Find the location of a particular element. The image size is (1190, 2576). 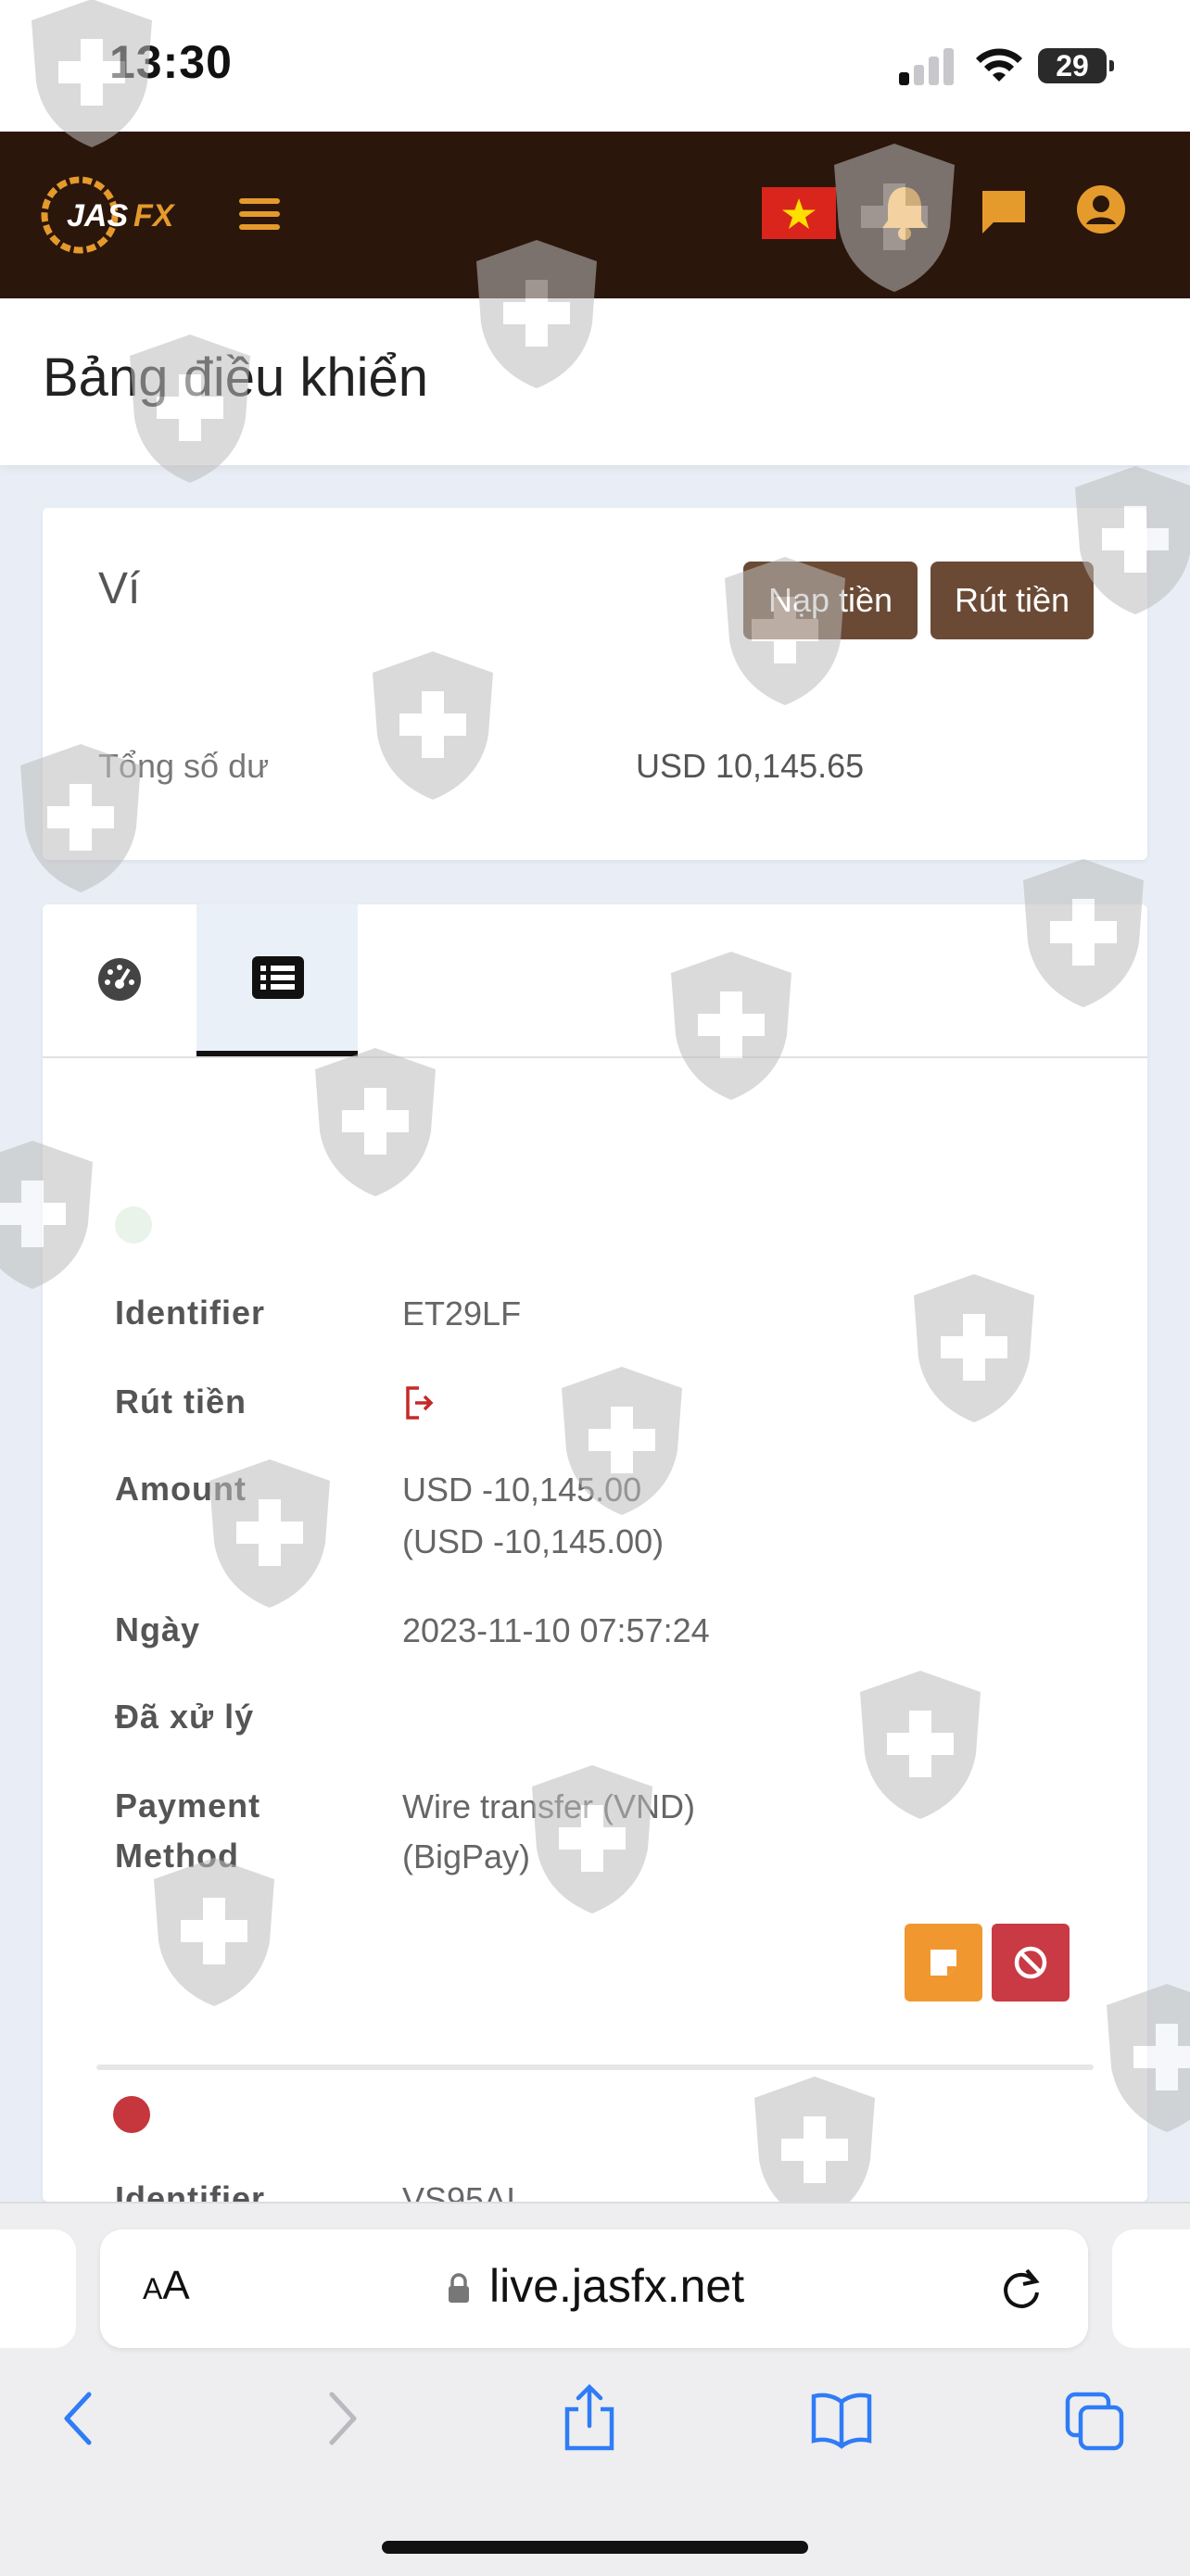

battery-icon: 29 is located at coordinates (1076, 65).